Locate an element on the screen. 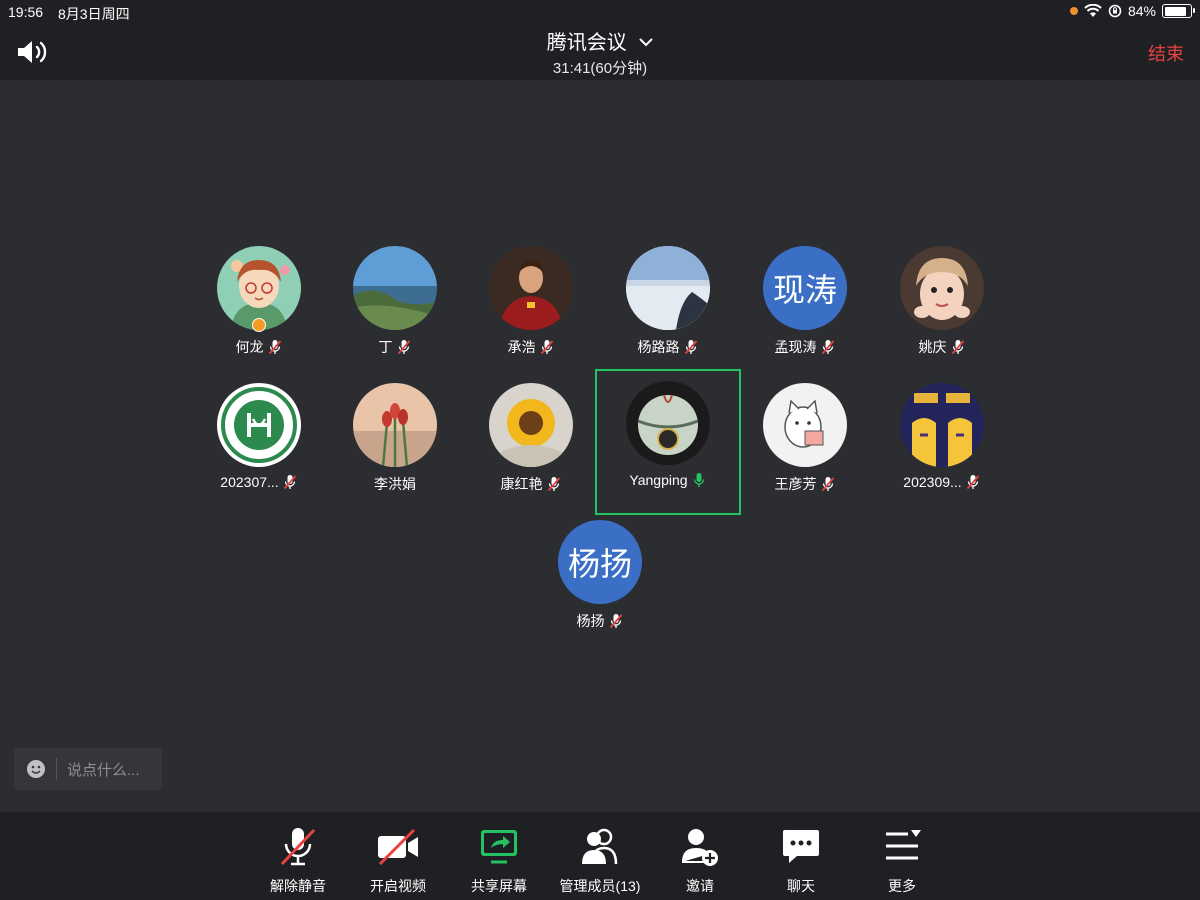 The image size is (1200, 900). unmute-button: 解除静音 is located at coordinates (298, 861).